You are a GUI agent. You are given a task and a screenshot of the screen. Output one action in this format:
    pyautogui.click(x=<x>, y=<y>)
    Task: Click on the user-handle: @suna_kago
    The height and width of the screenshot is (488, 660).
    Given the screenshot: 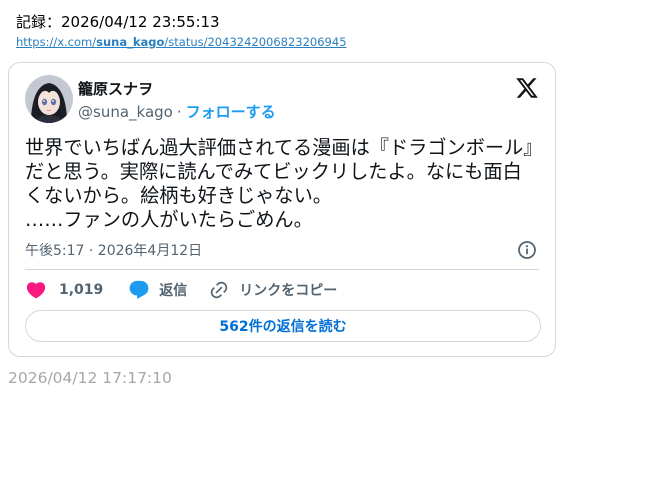 What is the action you would take?
    pyautogui.click(x=125, y=112)
    